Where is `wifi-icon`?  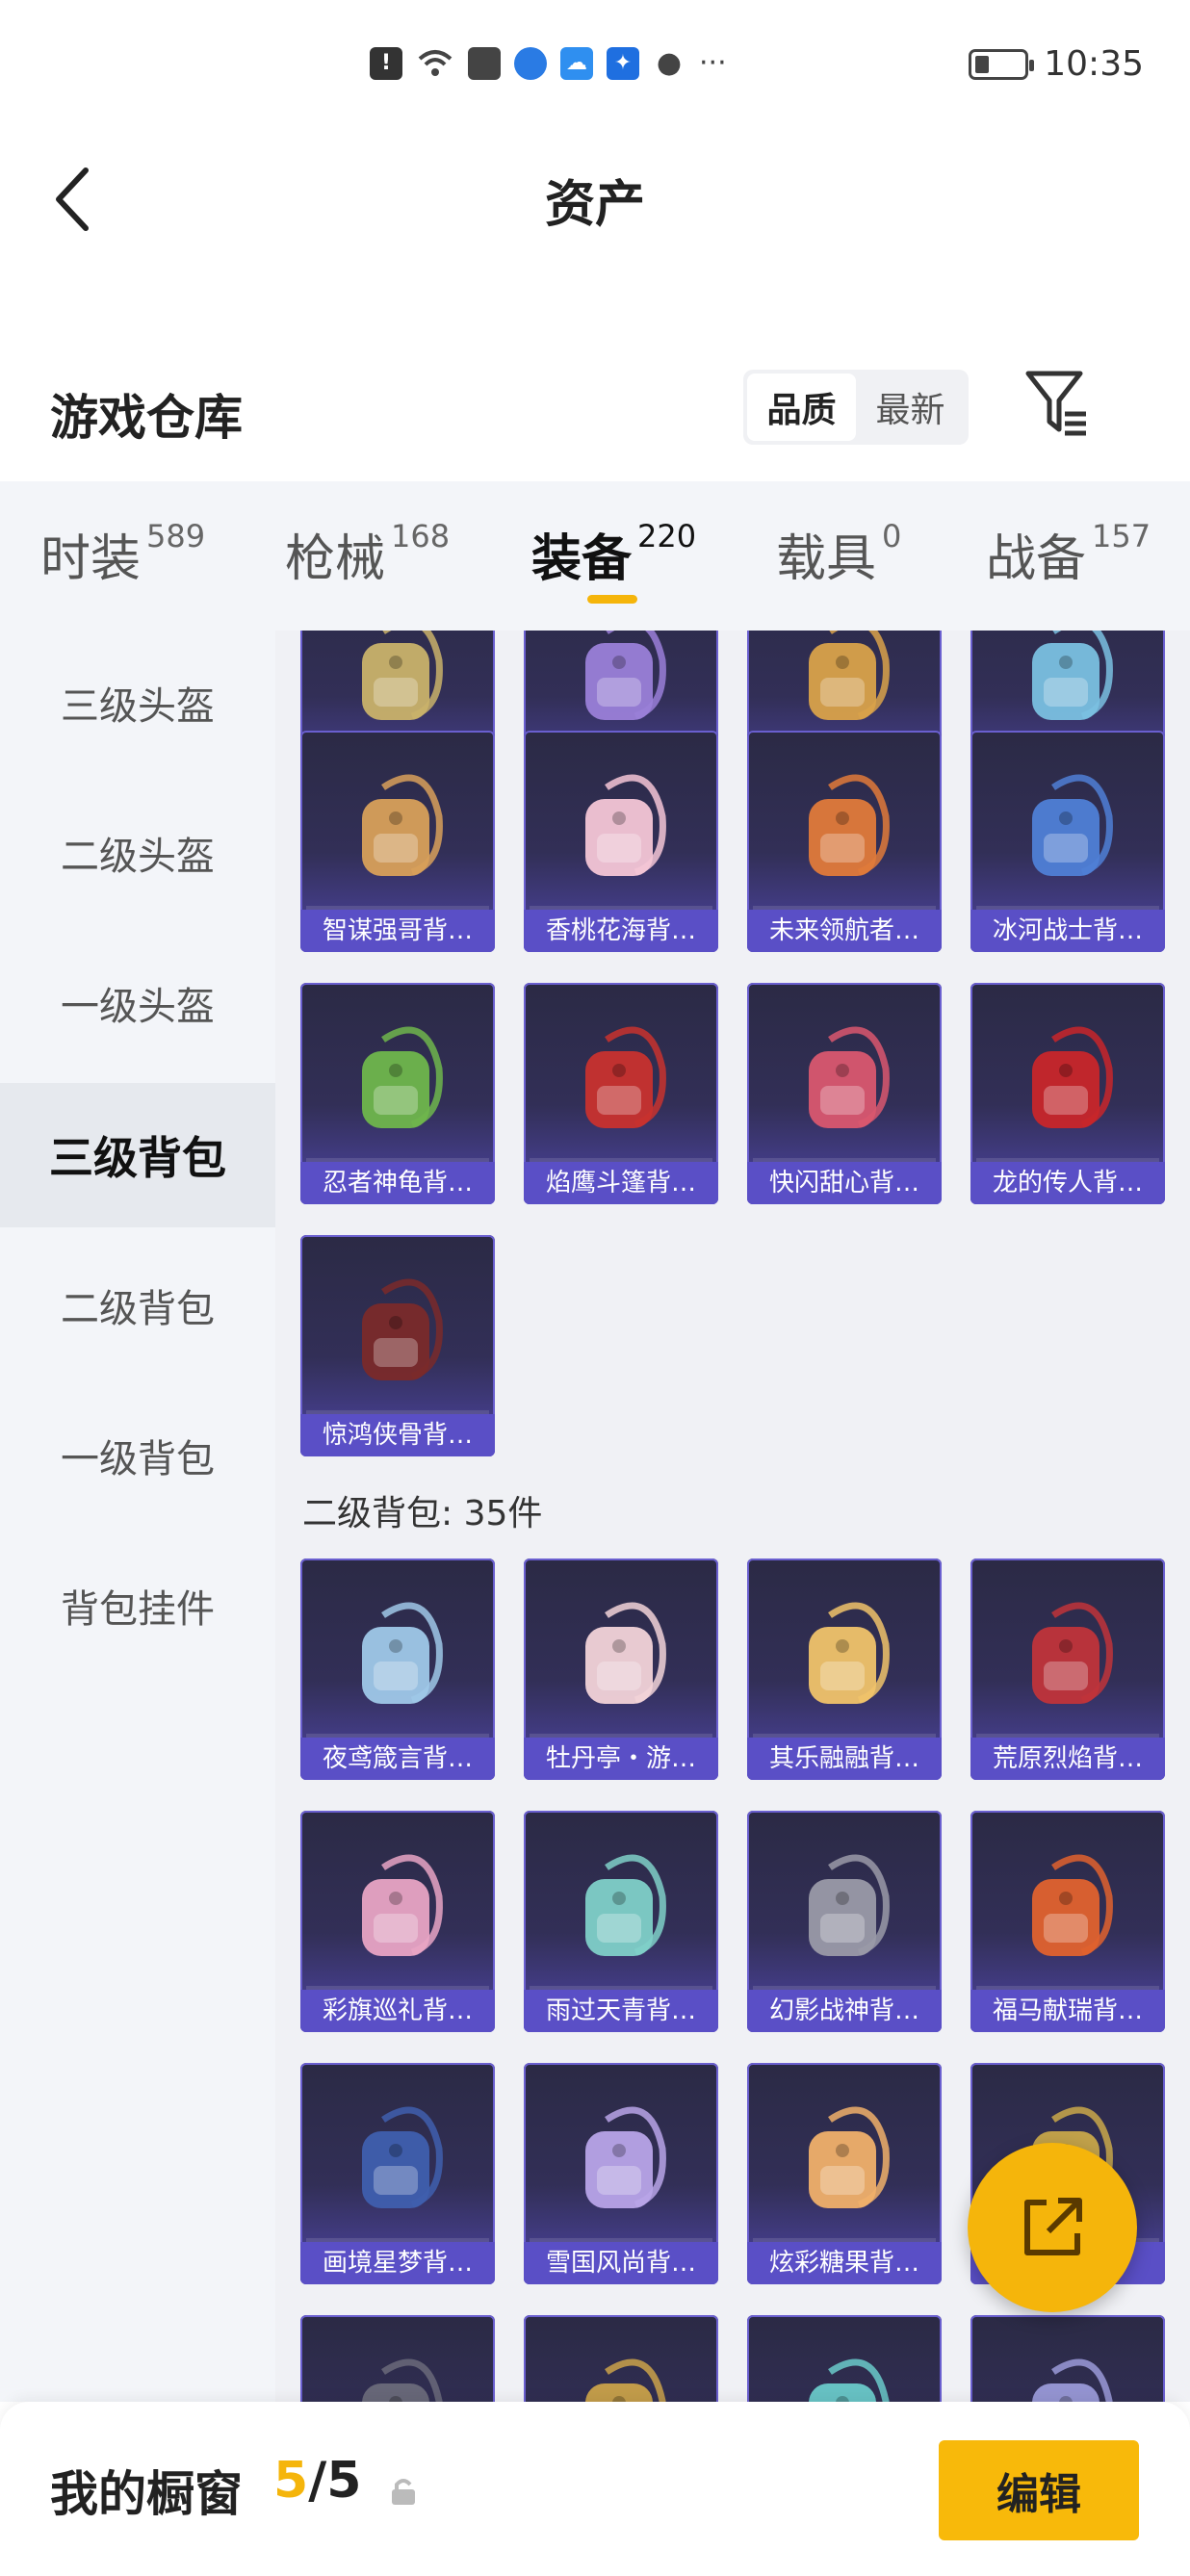 wifi-icon is located at coordinates (436, 63).